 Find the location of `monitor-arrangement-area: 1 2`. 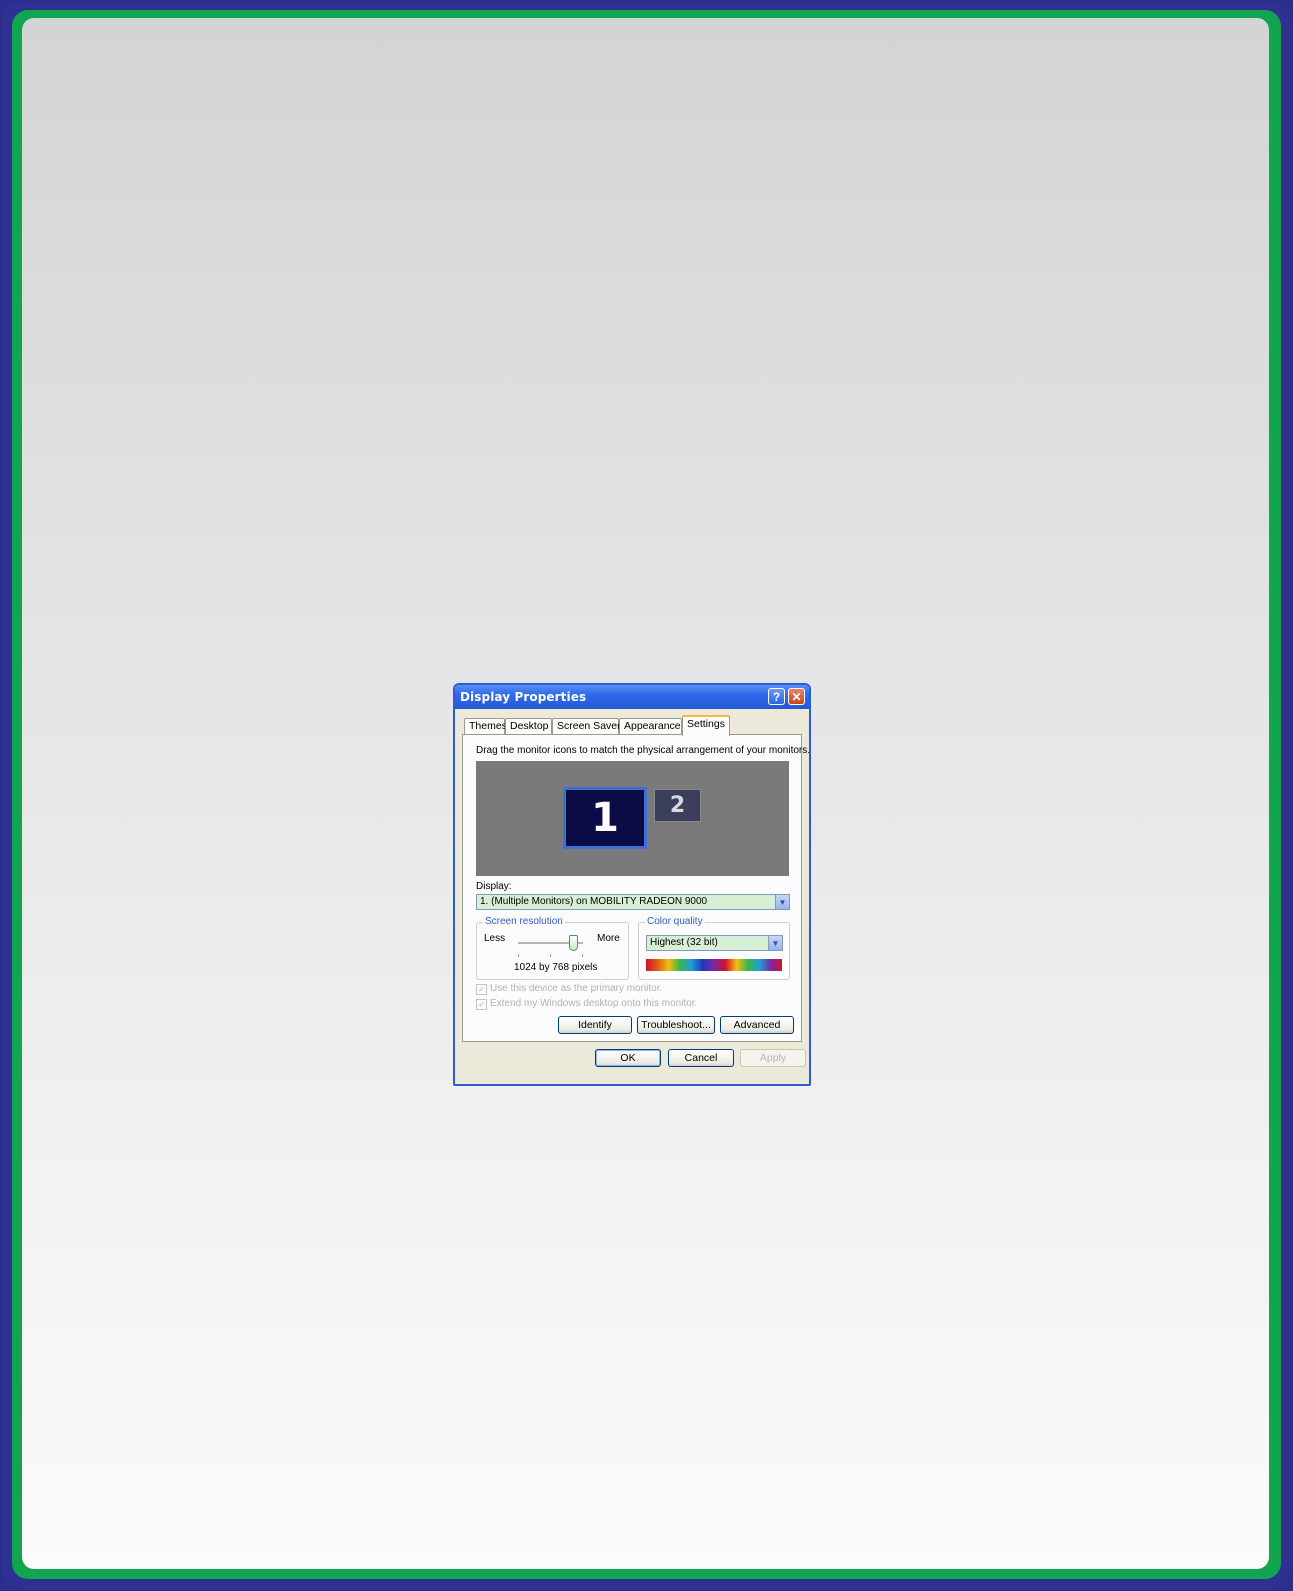

monitor-arrangement-area: 1 2 is located at coordinates (632, 818).